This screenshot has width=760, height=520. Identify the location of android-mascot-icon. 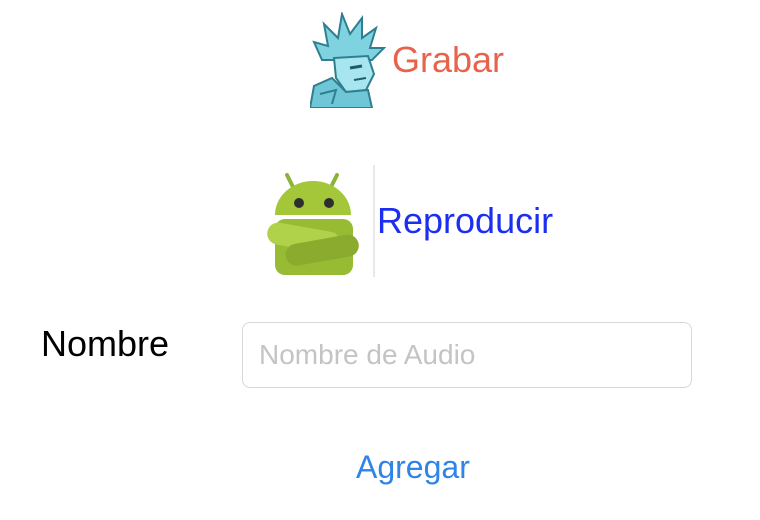
(321, 221).